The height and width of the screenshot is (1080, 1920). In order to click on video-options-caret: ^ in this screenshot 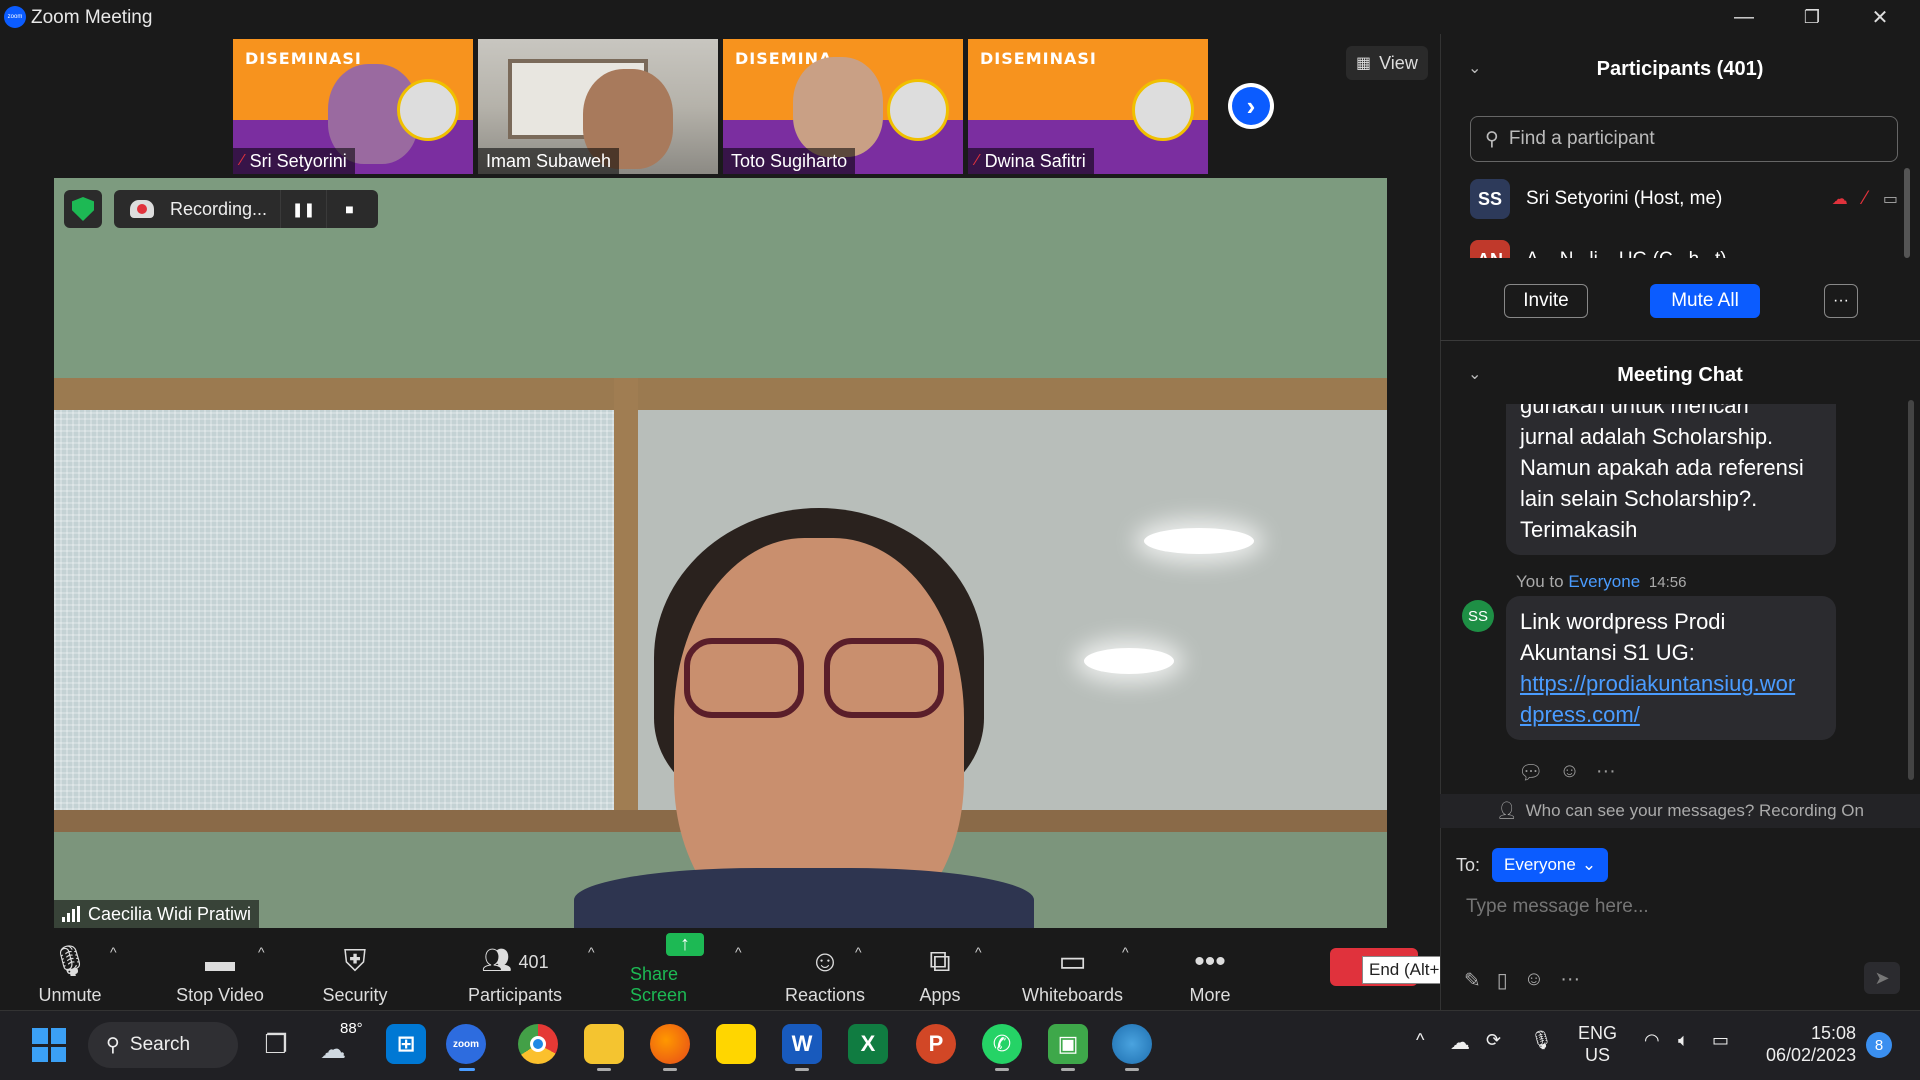, I will do `click(261, 952)`.